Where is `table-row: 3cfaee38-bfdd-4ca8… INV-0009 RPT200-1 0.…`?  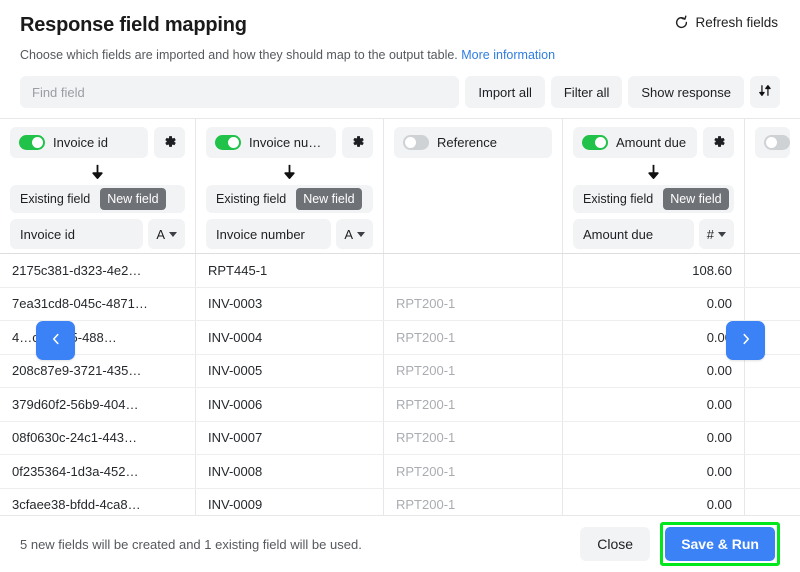 table-row: 3cfaee38-bfdd-4ca8… INV-0009 RPT200-1 0.… is located at coordinates (400, 502).